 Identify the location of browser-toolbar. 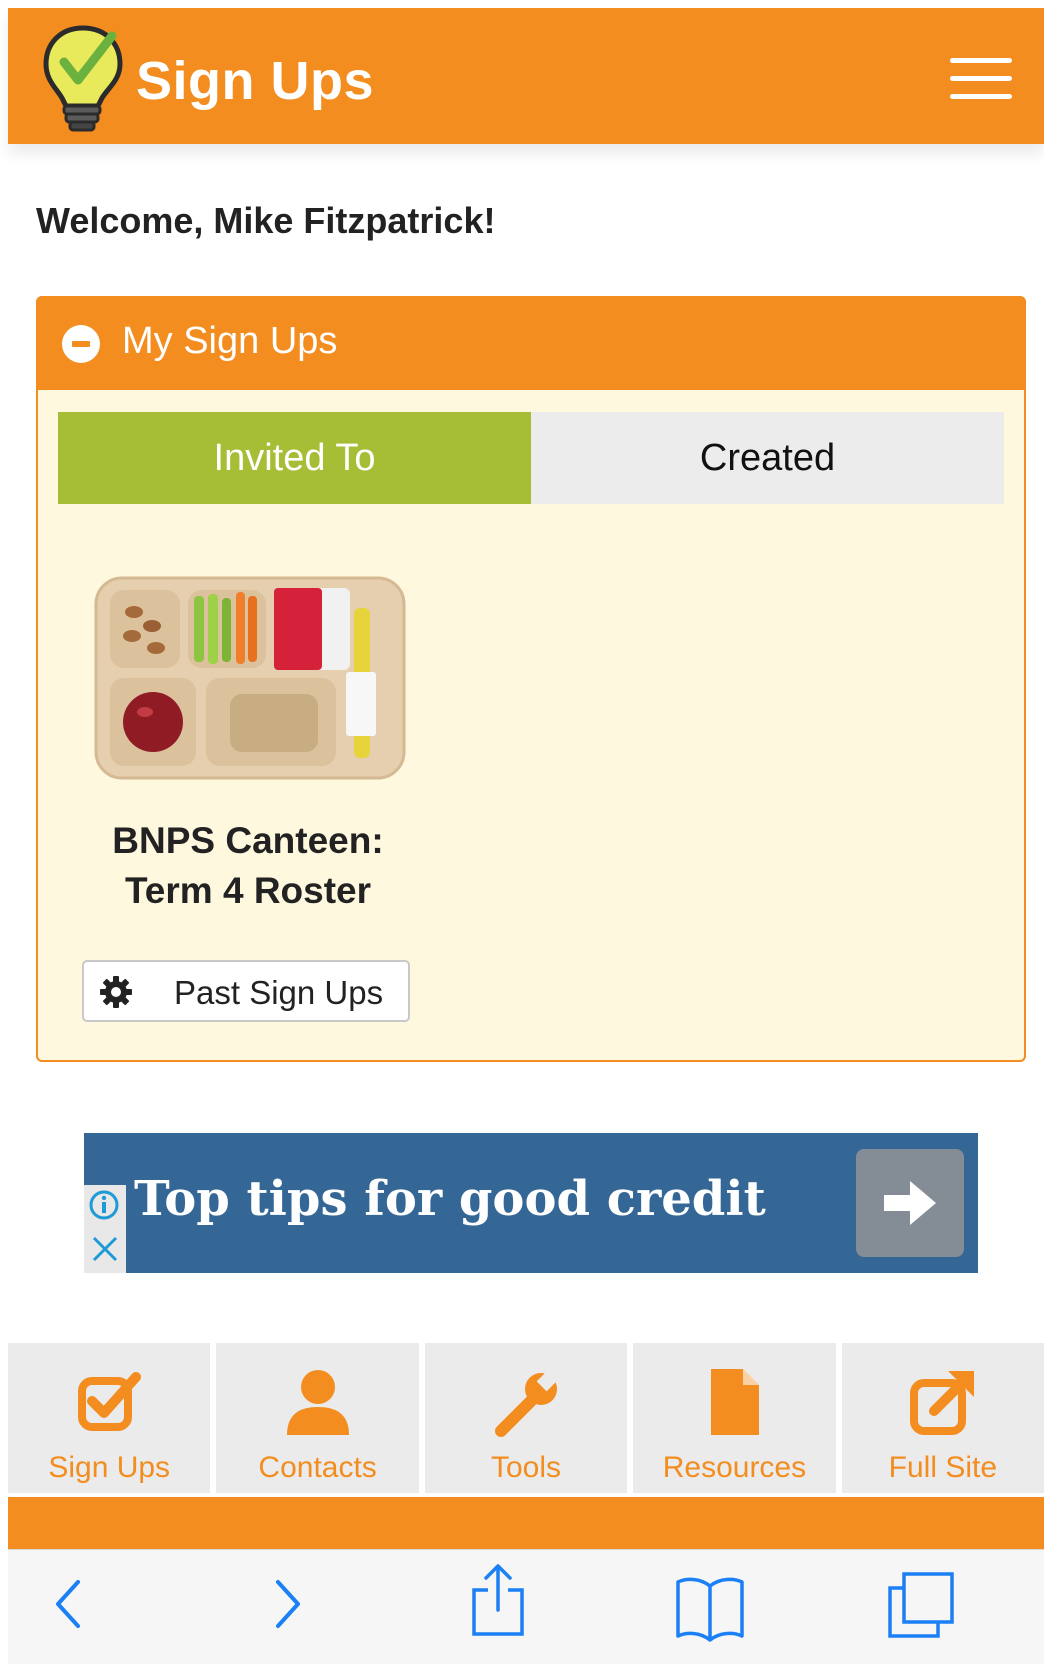
(526, 1606).